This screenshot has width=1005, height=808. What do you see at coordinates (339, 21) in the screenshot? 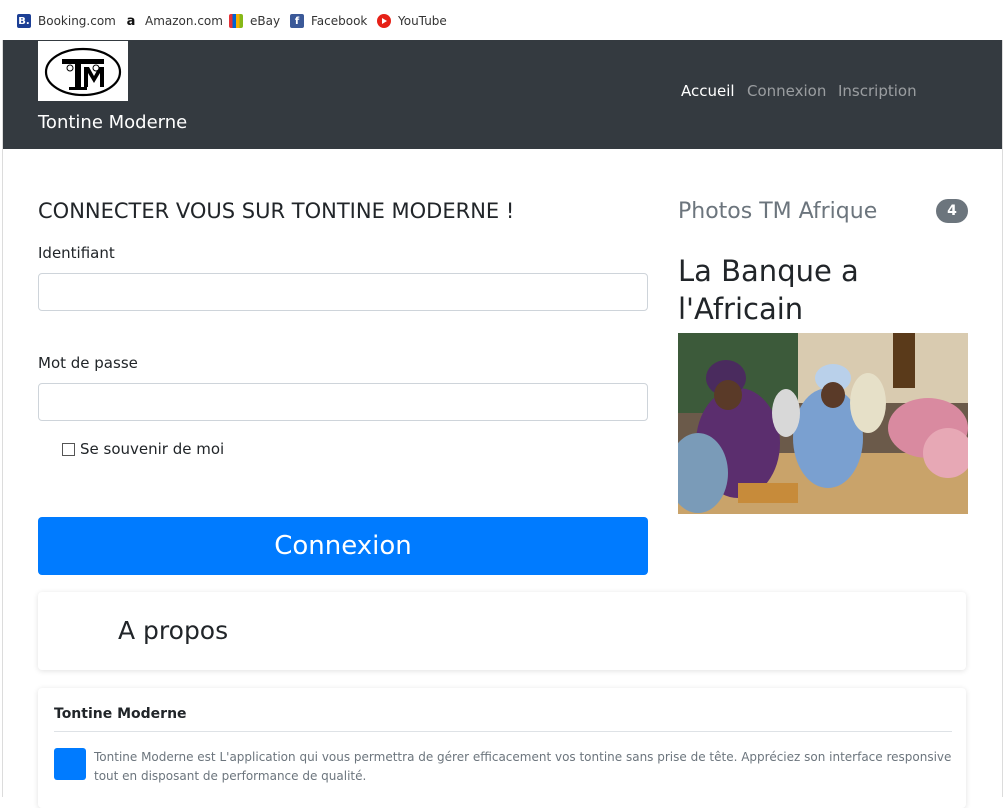
I see `bookmark-label: Facebook` at bounding box center [339, 21].